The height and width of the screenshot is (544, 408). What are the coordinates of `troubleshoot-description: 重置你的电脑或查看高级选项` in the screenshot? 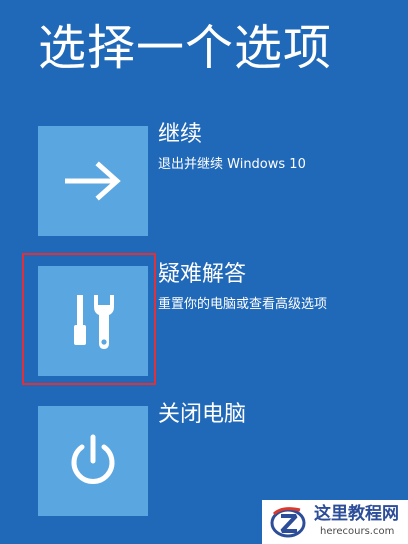 It's located at (243, 304).